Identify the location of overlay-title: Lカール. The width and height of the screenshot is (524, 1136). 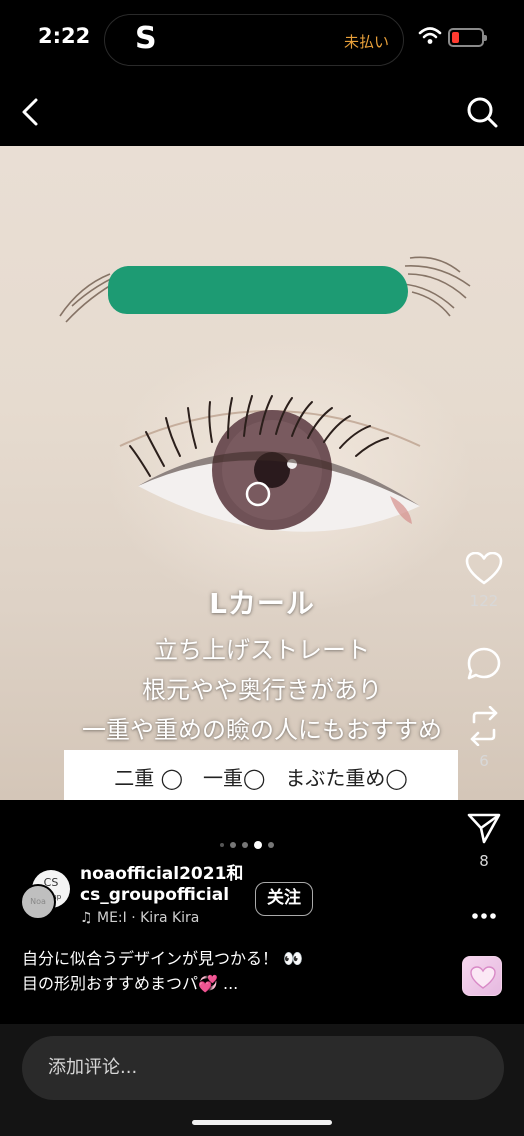
(262, 603).